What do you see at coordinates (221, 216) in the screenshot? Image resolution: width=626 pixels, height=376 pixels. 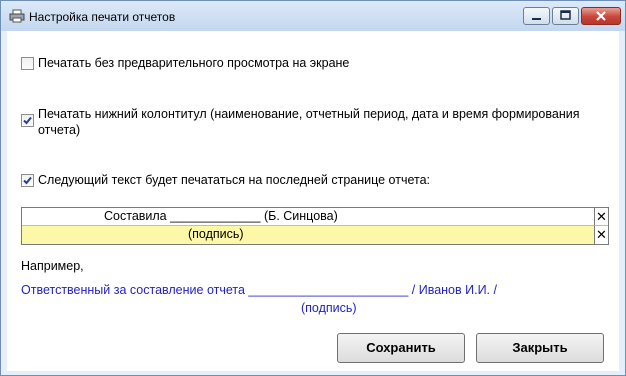 I see `grid-row-text: Составила _____________ (Б. Синцова)` at bounding box center [221, 216].